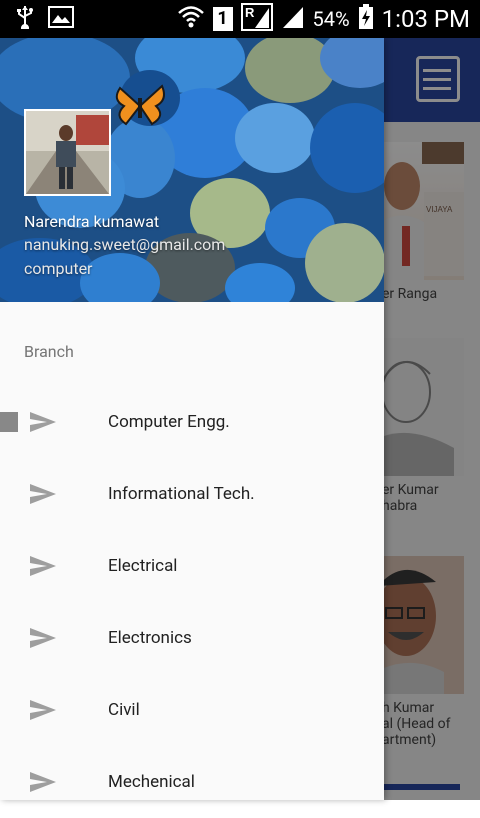  I want to click on menu-item-label: Electrical, so click(143, 566).